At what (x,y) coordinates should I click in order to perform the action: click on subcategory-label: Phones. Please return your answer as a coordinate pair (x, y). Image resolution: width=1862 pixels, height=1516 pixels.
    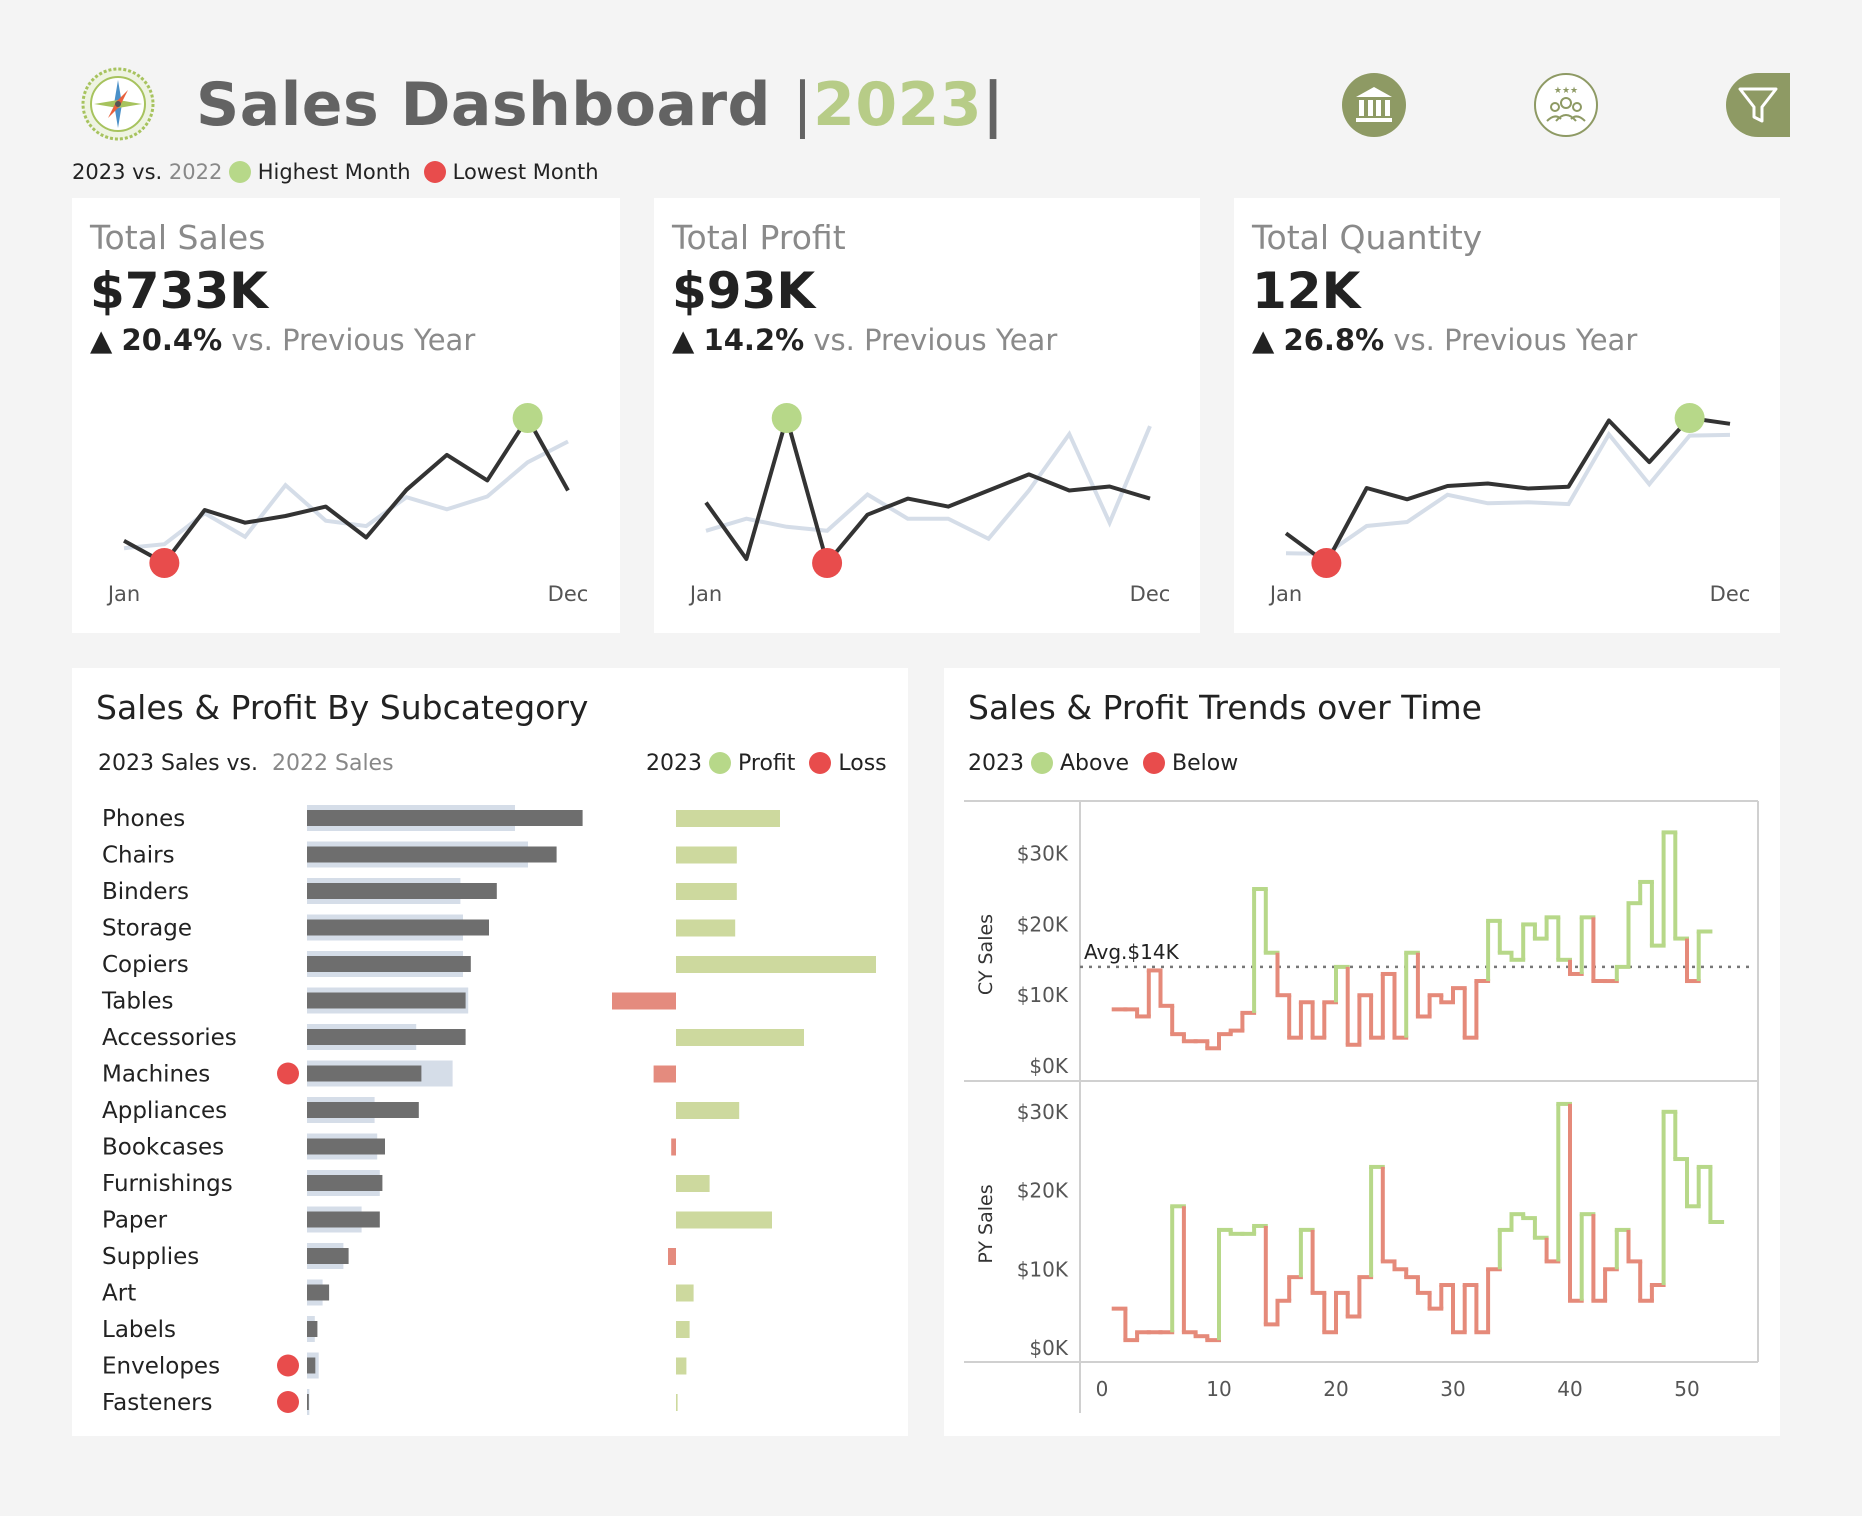
    Looking at the image, I should click on (143, 819).